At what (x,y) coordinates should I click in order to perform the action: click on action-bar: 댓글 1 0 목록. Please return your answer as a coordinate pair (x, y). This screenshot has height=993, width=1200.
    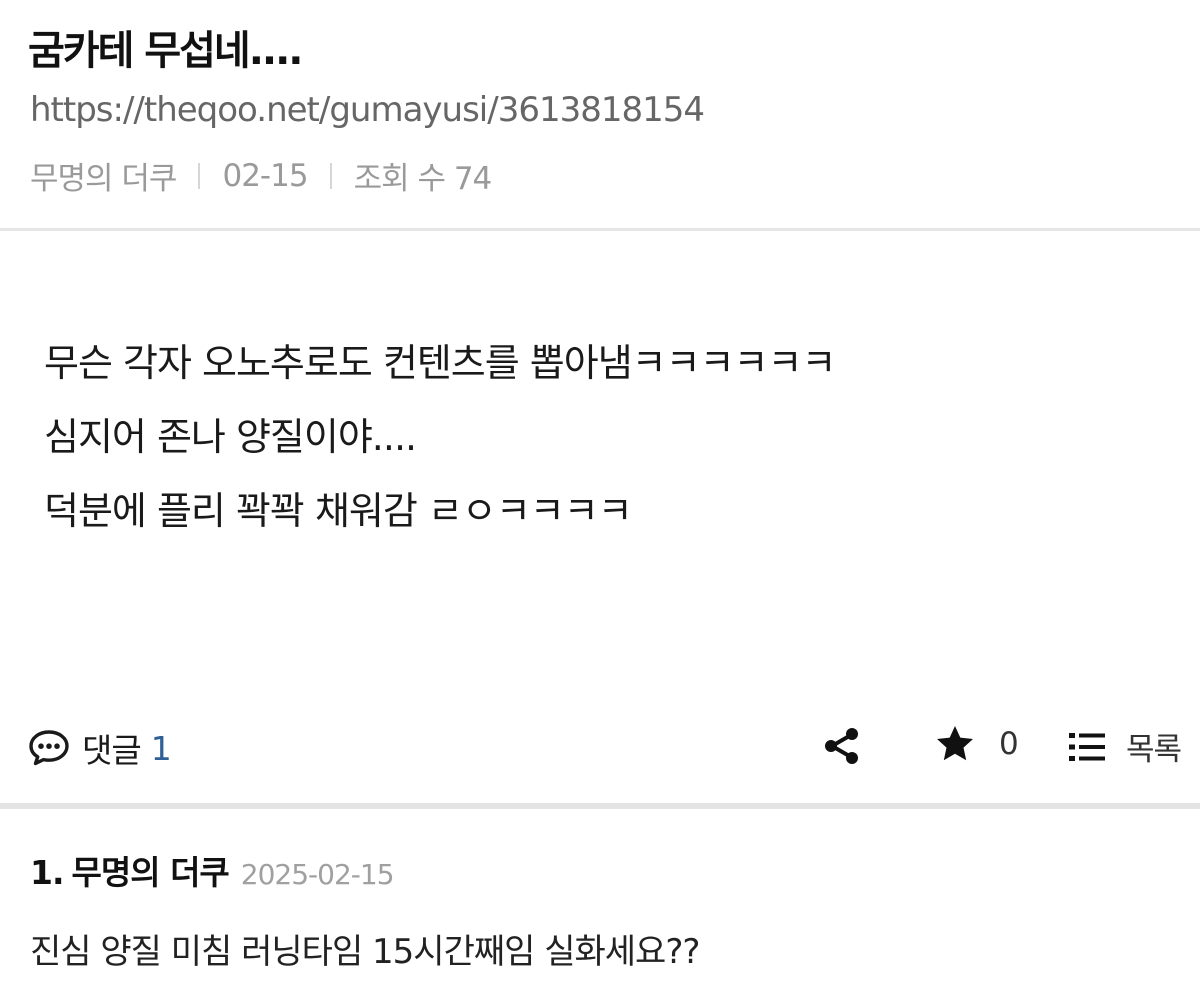
    Looking at the image, I should click on (600, 746).